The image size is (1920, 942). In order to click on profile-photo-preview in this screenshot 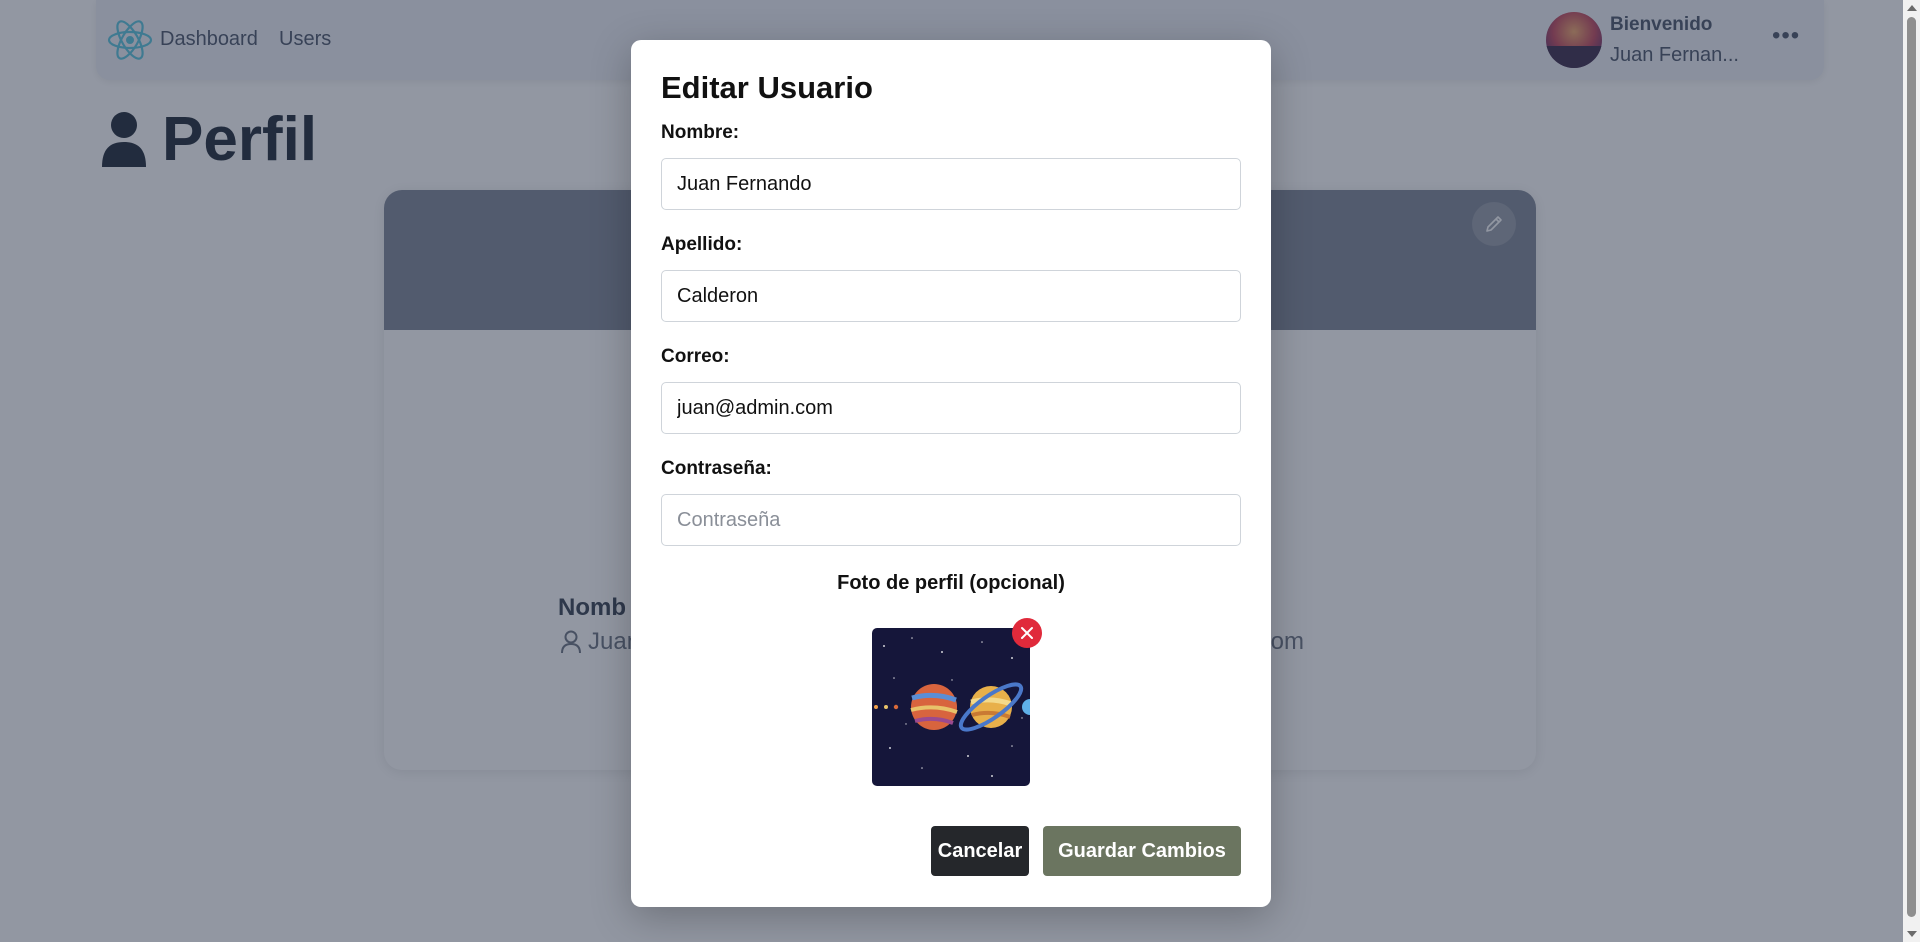, I will do `click(957, 702)`.